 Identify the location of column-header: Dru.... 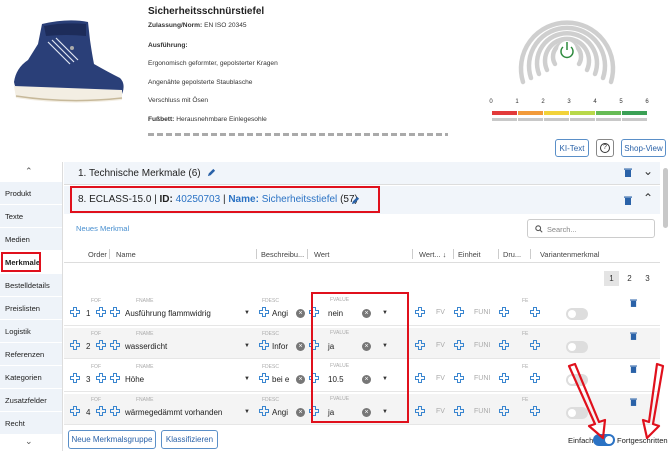
(512, 254).